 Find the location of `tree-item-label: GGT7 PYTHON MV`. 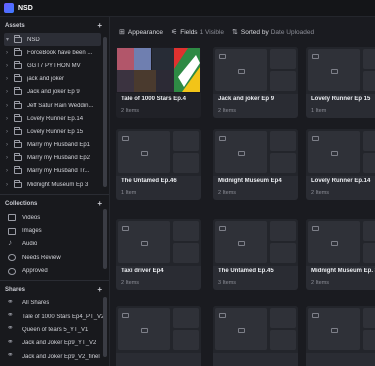

tree-item-label: GGT7 PYTHON MV is located at coordinates (54, 65).